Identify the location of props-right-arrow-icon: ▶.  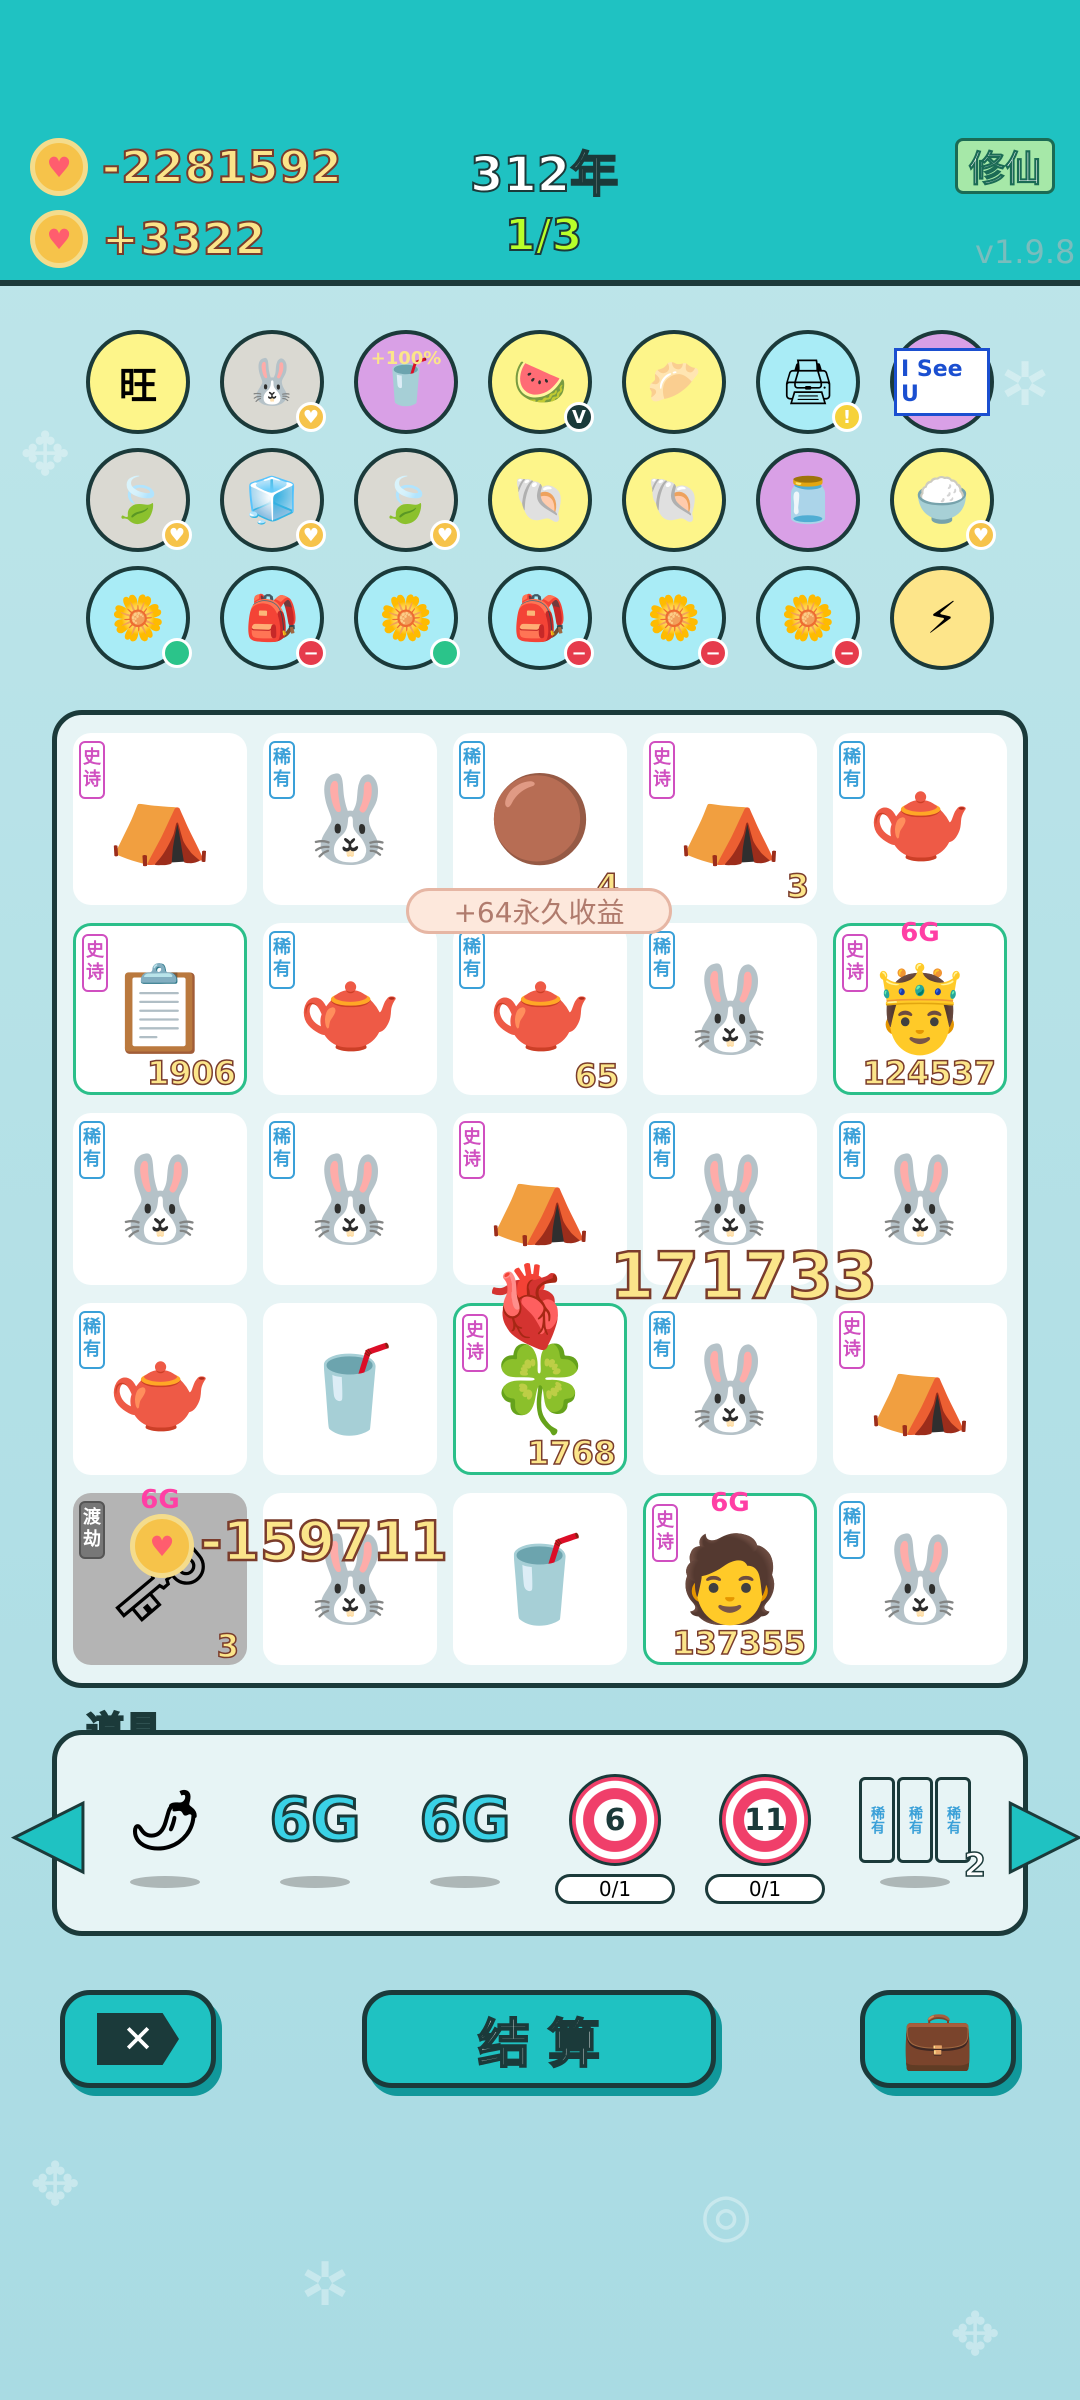
(1044, 1830).